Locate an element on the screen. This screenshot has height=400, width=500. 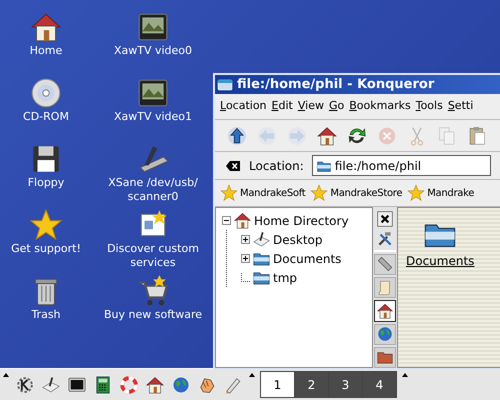
desktop-icon-label: Get support! is located at coordinates (46, 249).